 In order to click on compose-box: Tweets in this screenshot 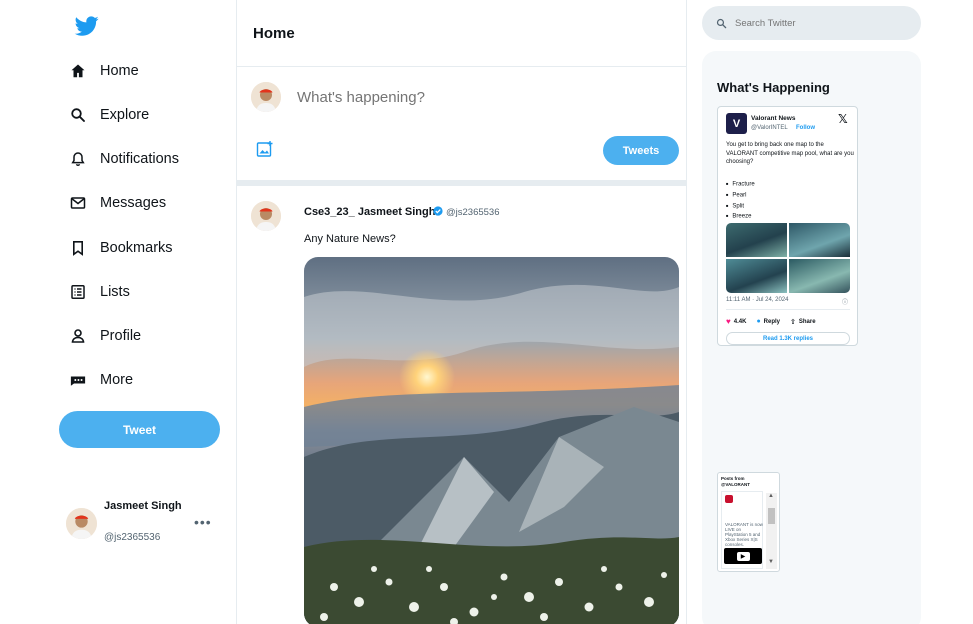, I will do `click(461, 123)`.